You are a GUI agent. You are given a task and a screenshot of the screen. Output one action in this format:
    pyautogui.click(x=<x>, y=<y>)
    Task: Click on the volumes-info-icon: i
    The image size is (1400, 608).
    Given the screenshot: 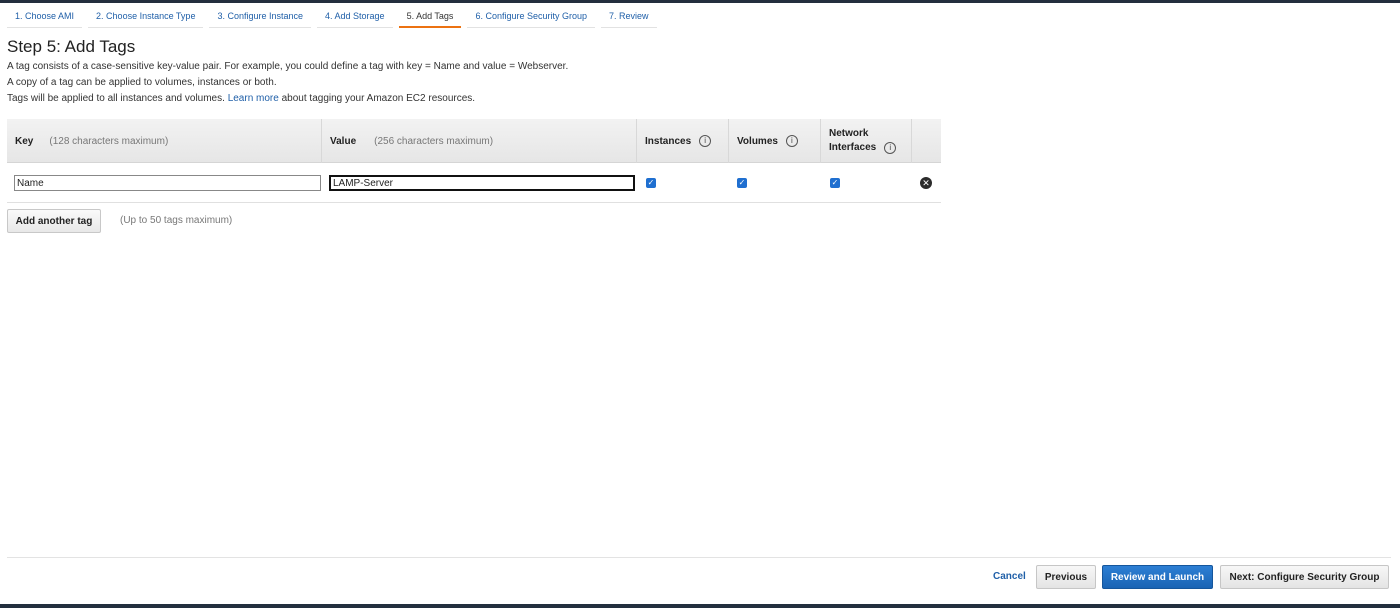 What is the action you would take?
    pyautogui.click(x=791, y=141)
    